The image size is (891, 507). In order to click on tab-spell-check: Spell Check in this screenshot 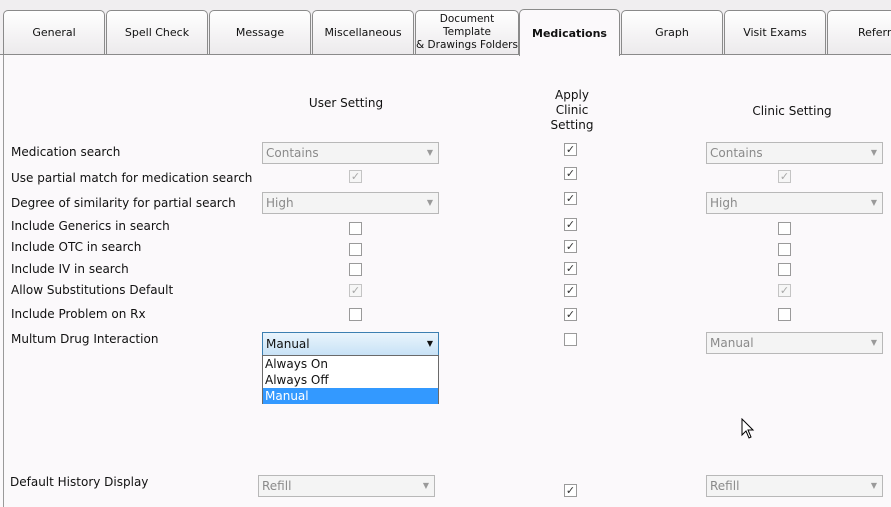, I will do `click(157, 32)`.